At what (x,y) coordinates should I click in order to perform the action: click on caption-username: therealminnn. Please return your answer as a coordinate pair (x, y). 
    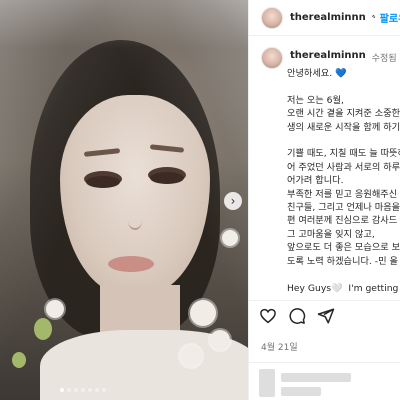
    Looking at the image, I should click on (328, 55).